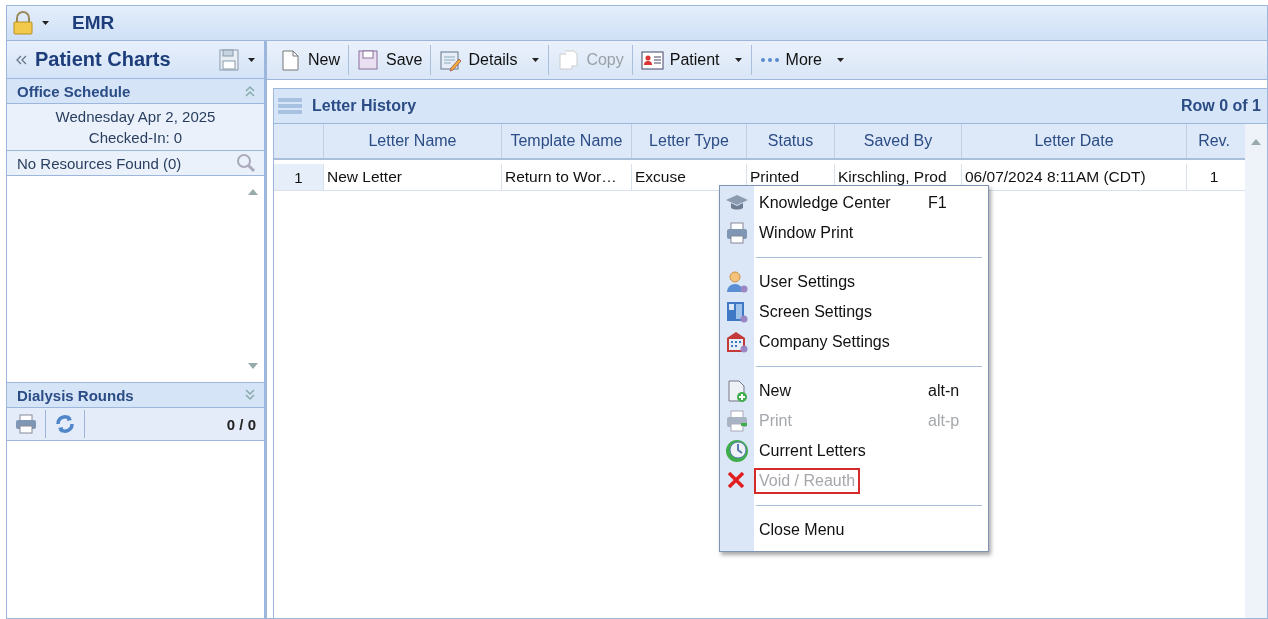 This screenshot has width=1268, height=619. I want to click on schedule-date: Wednesday Apr 2, 2025, so click(135, 117).